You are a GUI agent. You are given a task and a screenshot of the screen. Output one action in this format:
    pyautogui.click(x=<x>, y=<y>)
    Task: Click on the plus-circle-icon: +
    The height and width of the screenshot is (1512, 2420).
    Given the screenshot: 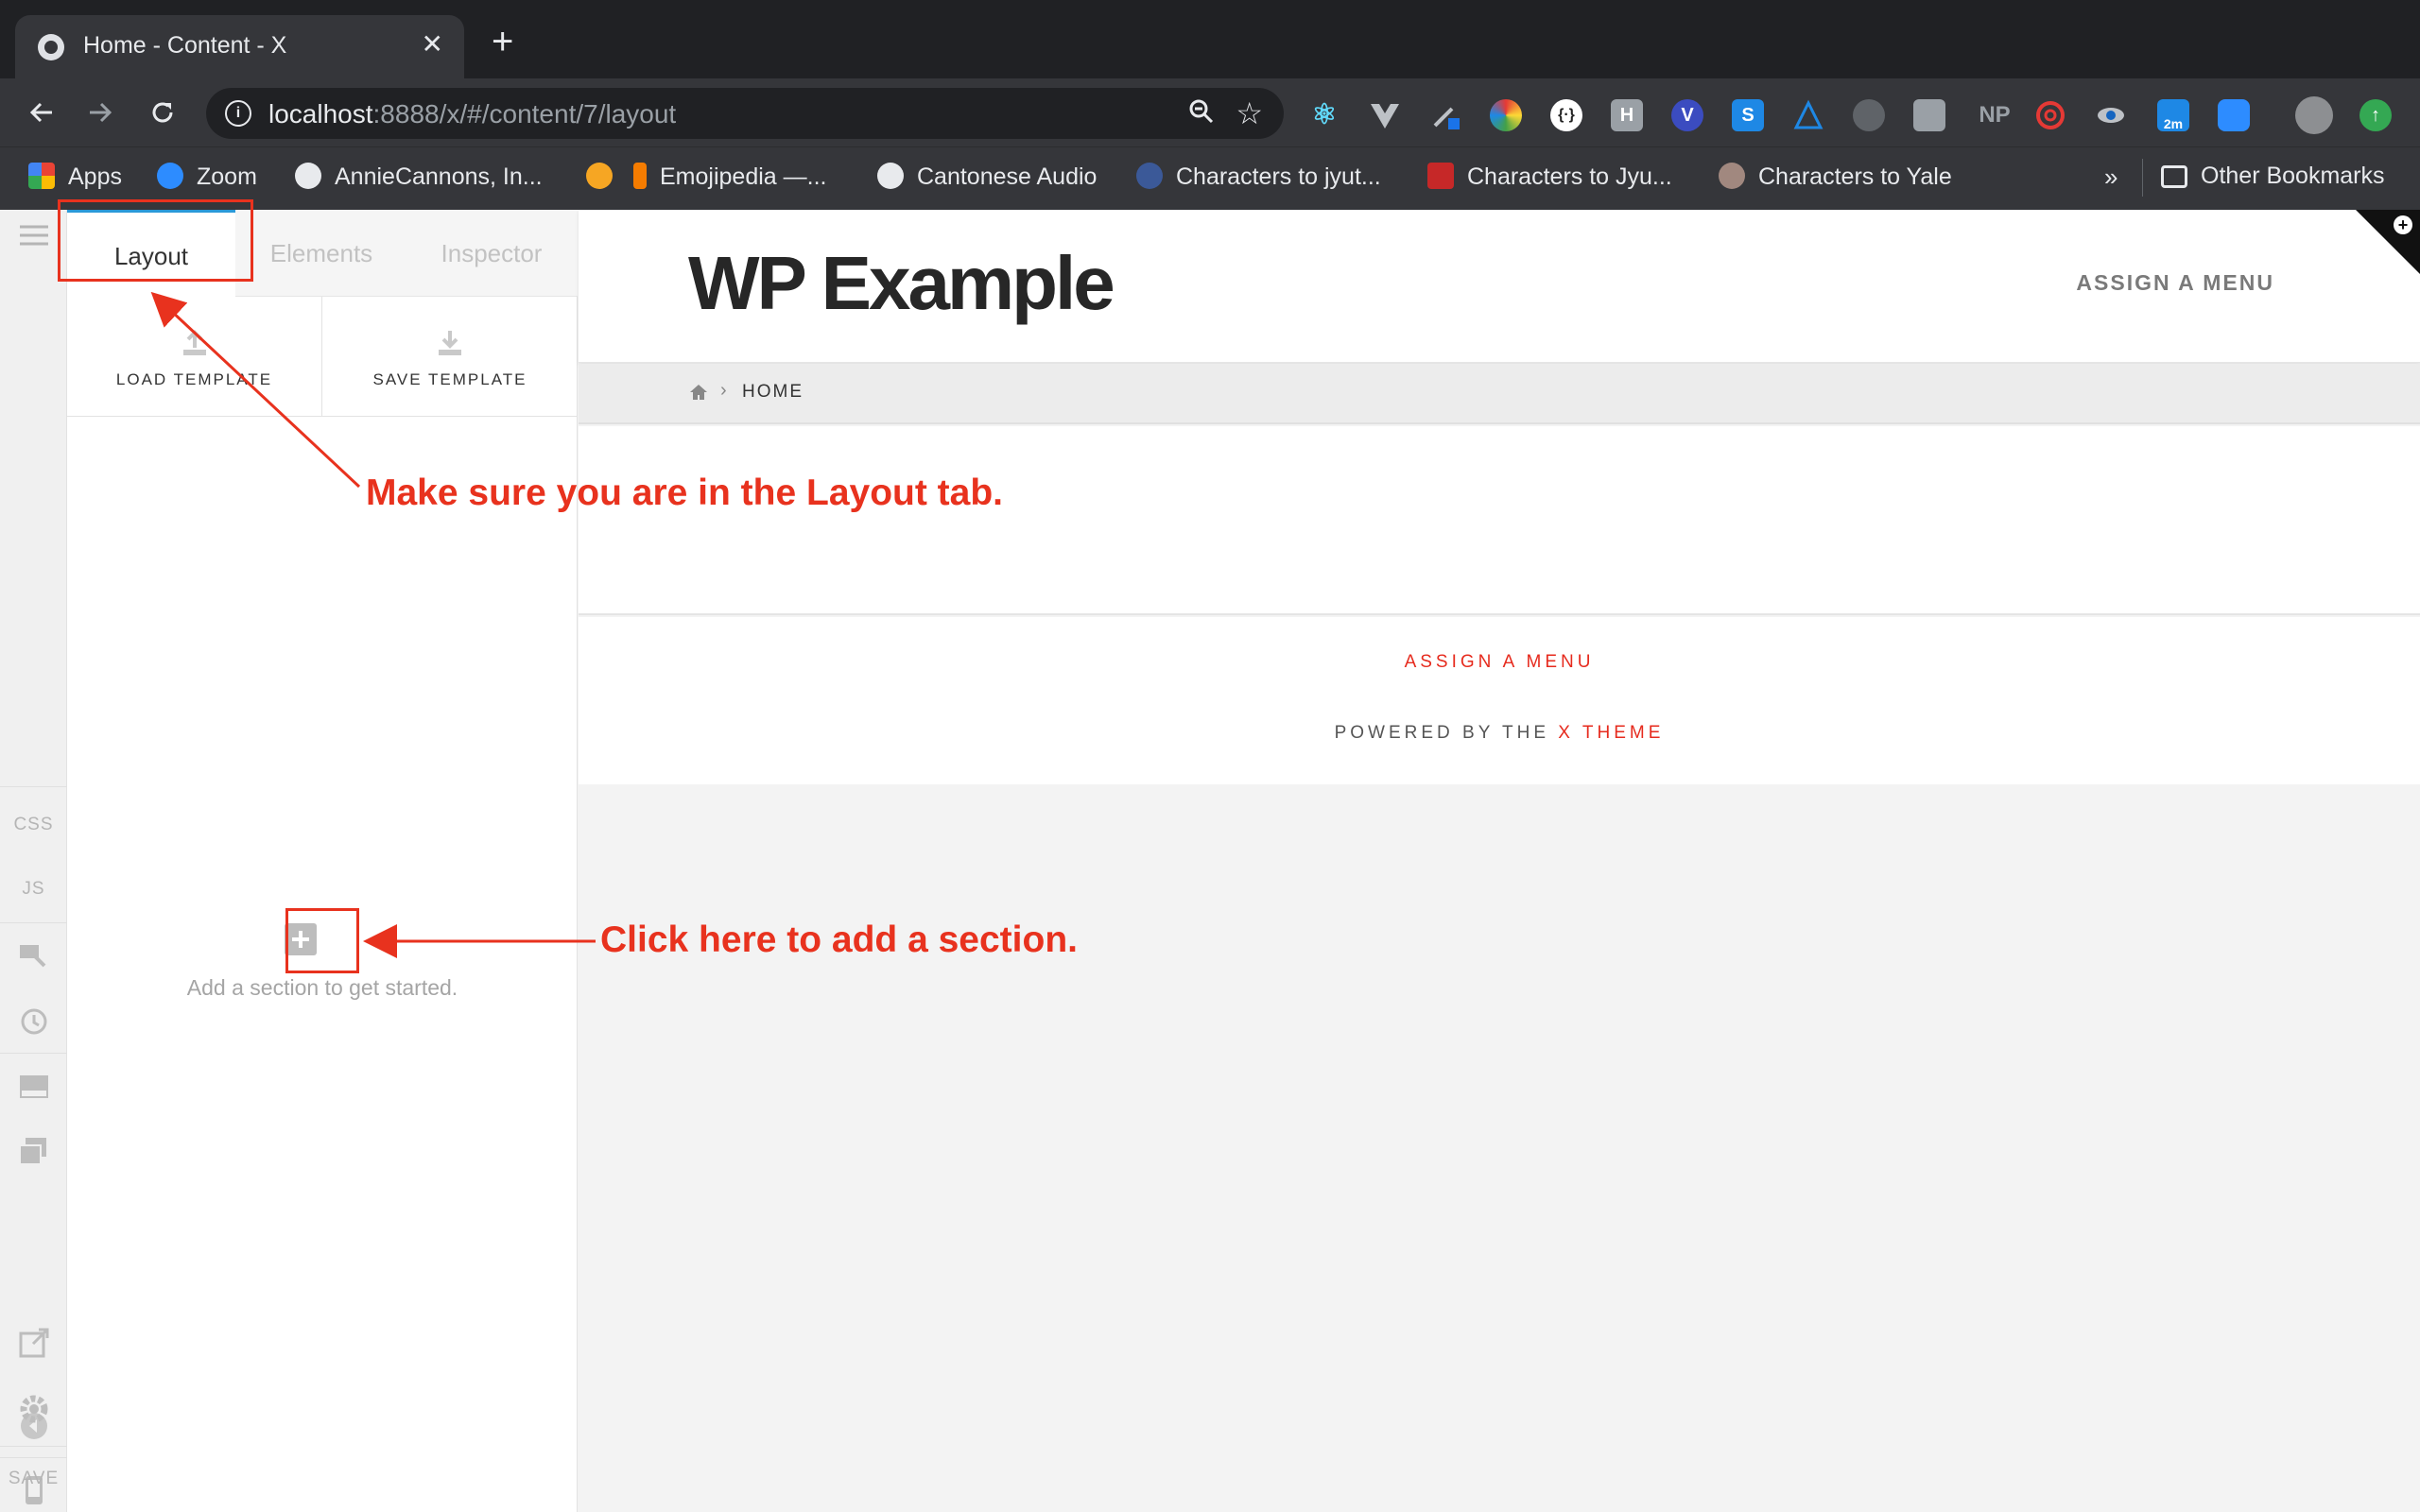 What is the action you would take?
    pyautogui.click(x=2403, y=224)
    